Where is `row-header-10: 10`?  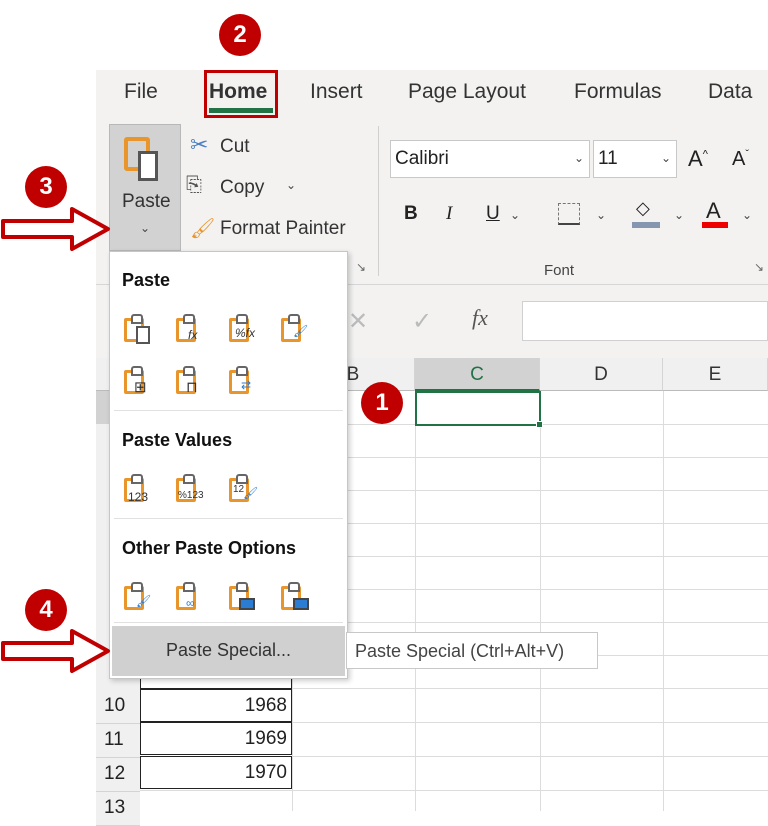 row-header-10: 10 is located at coordinates (118, 707).